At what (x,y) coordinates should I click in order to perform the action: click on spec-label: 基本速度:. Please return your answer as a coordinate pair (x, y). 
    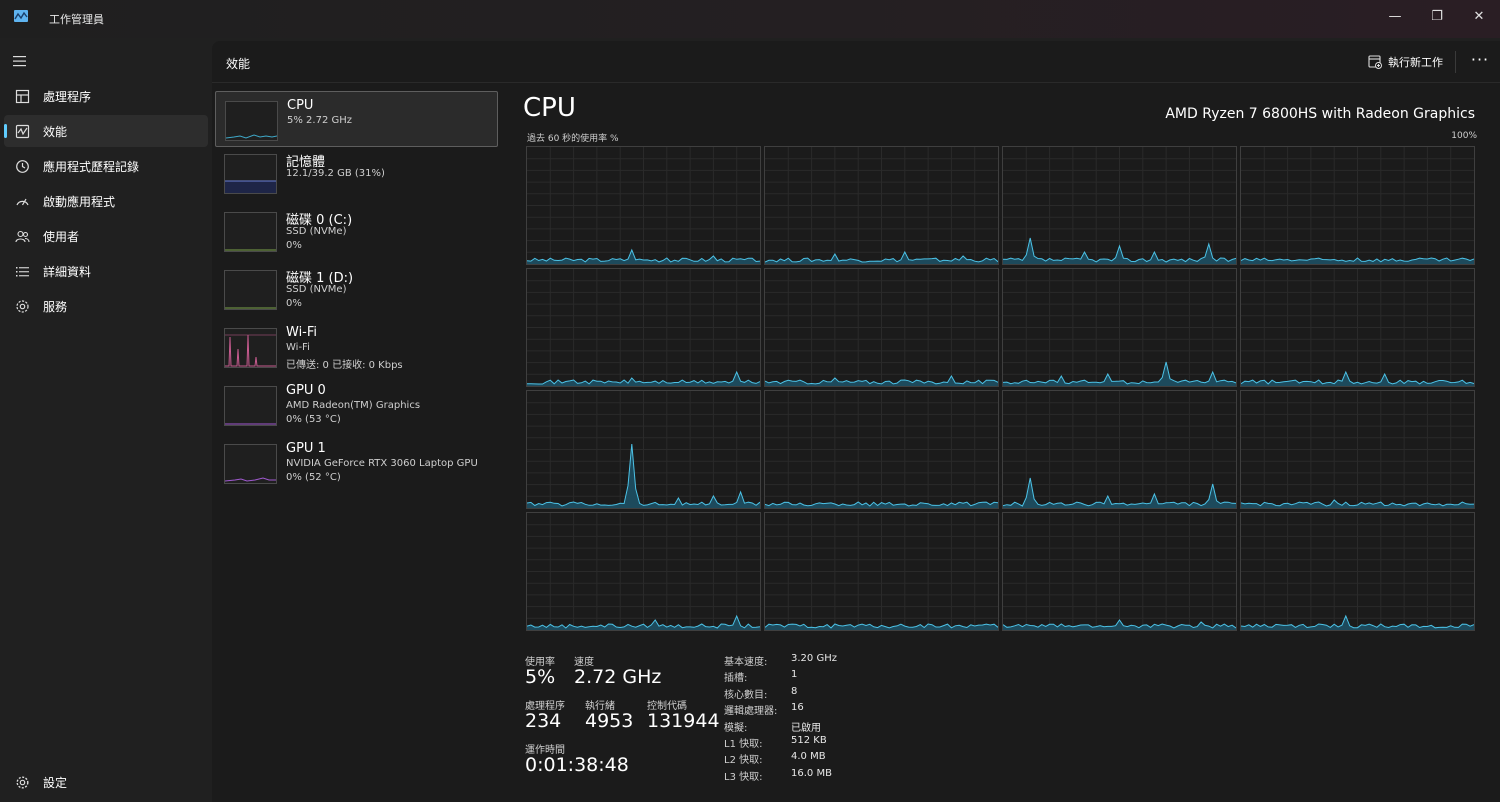
    Looking at the image, I should click on (746, 662).